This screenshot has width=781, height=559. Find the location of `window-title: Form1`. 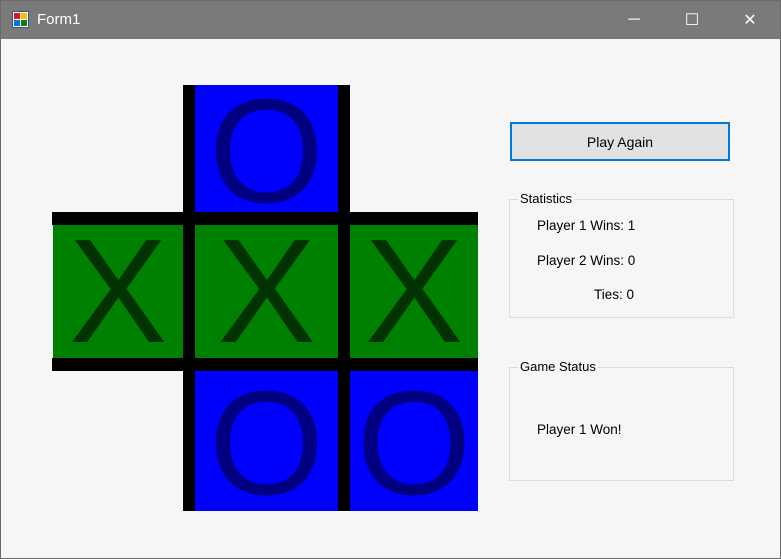

window-title: Form1 is located at coordinates (59, 19).